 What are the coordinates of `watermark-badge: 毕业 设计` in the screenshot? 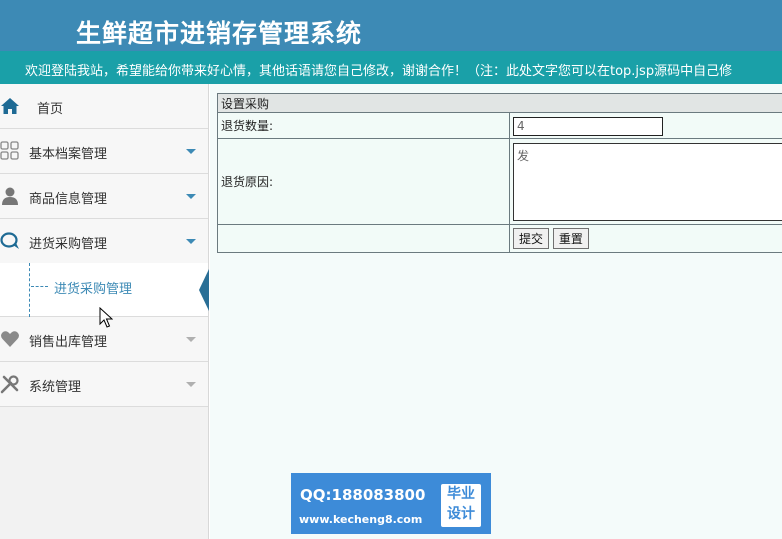 It's located at (461, 505).